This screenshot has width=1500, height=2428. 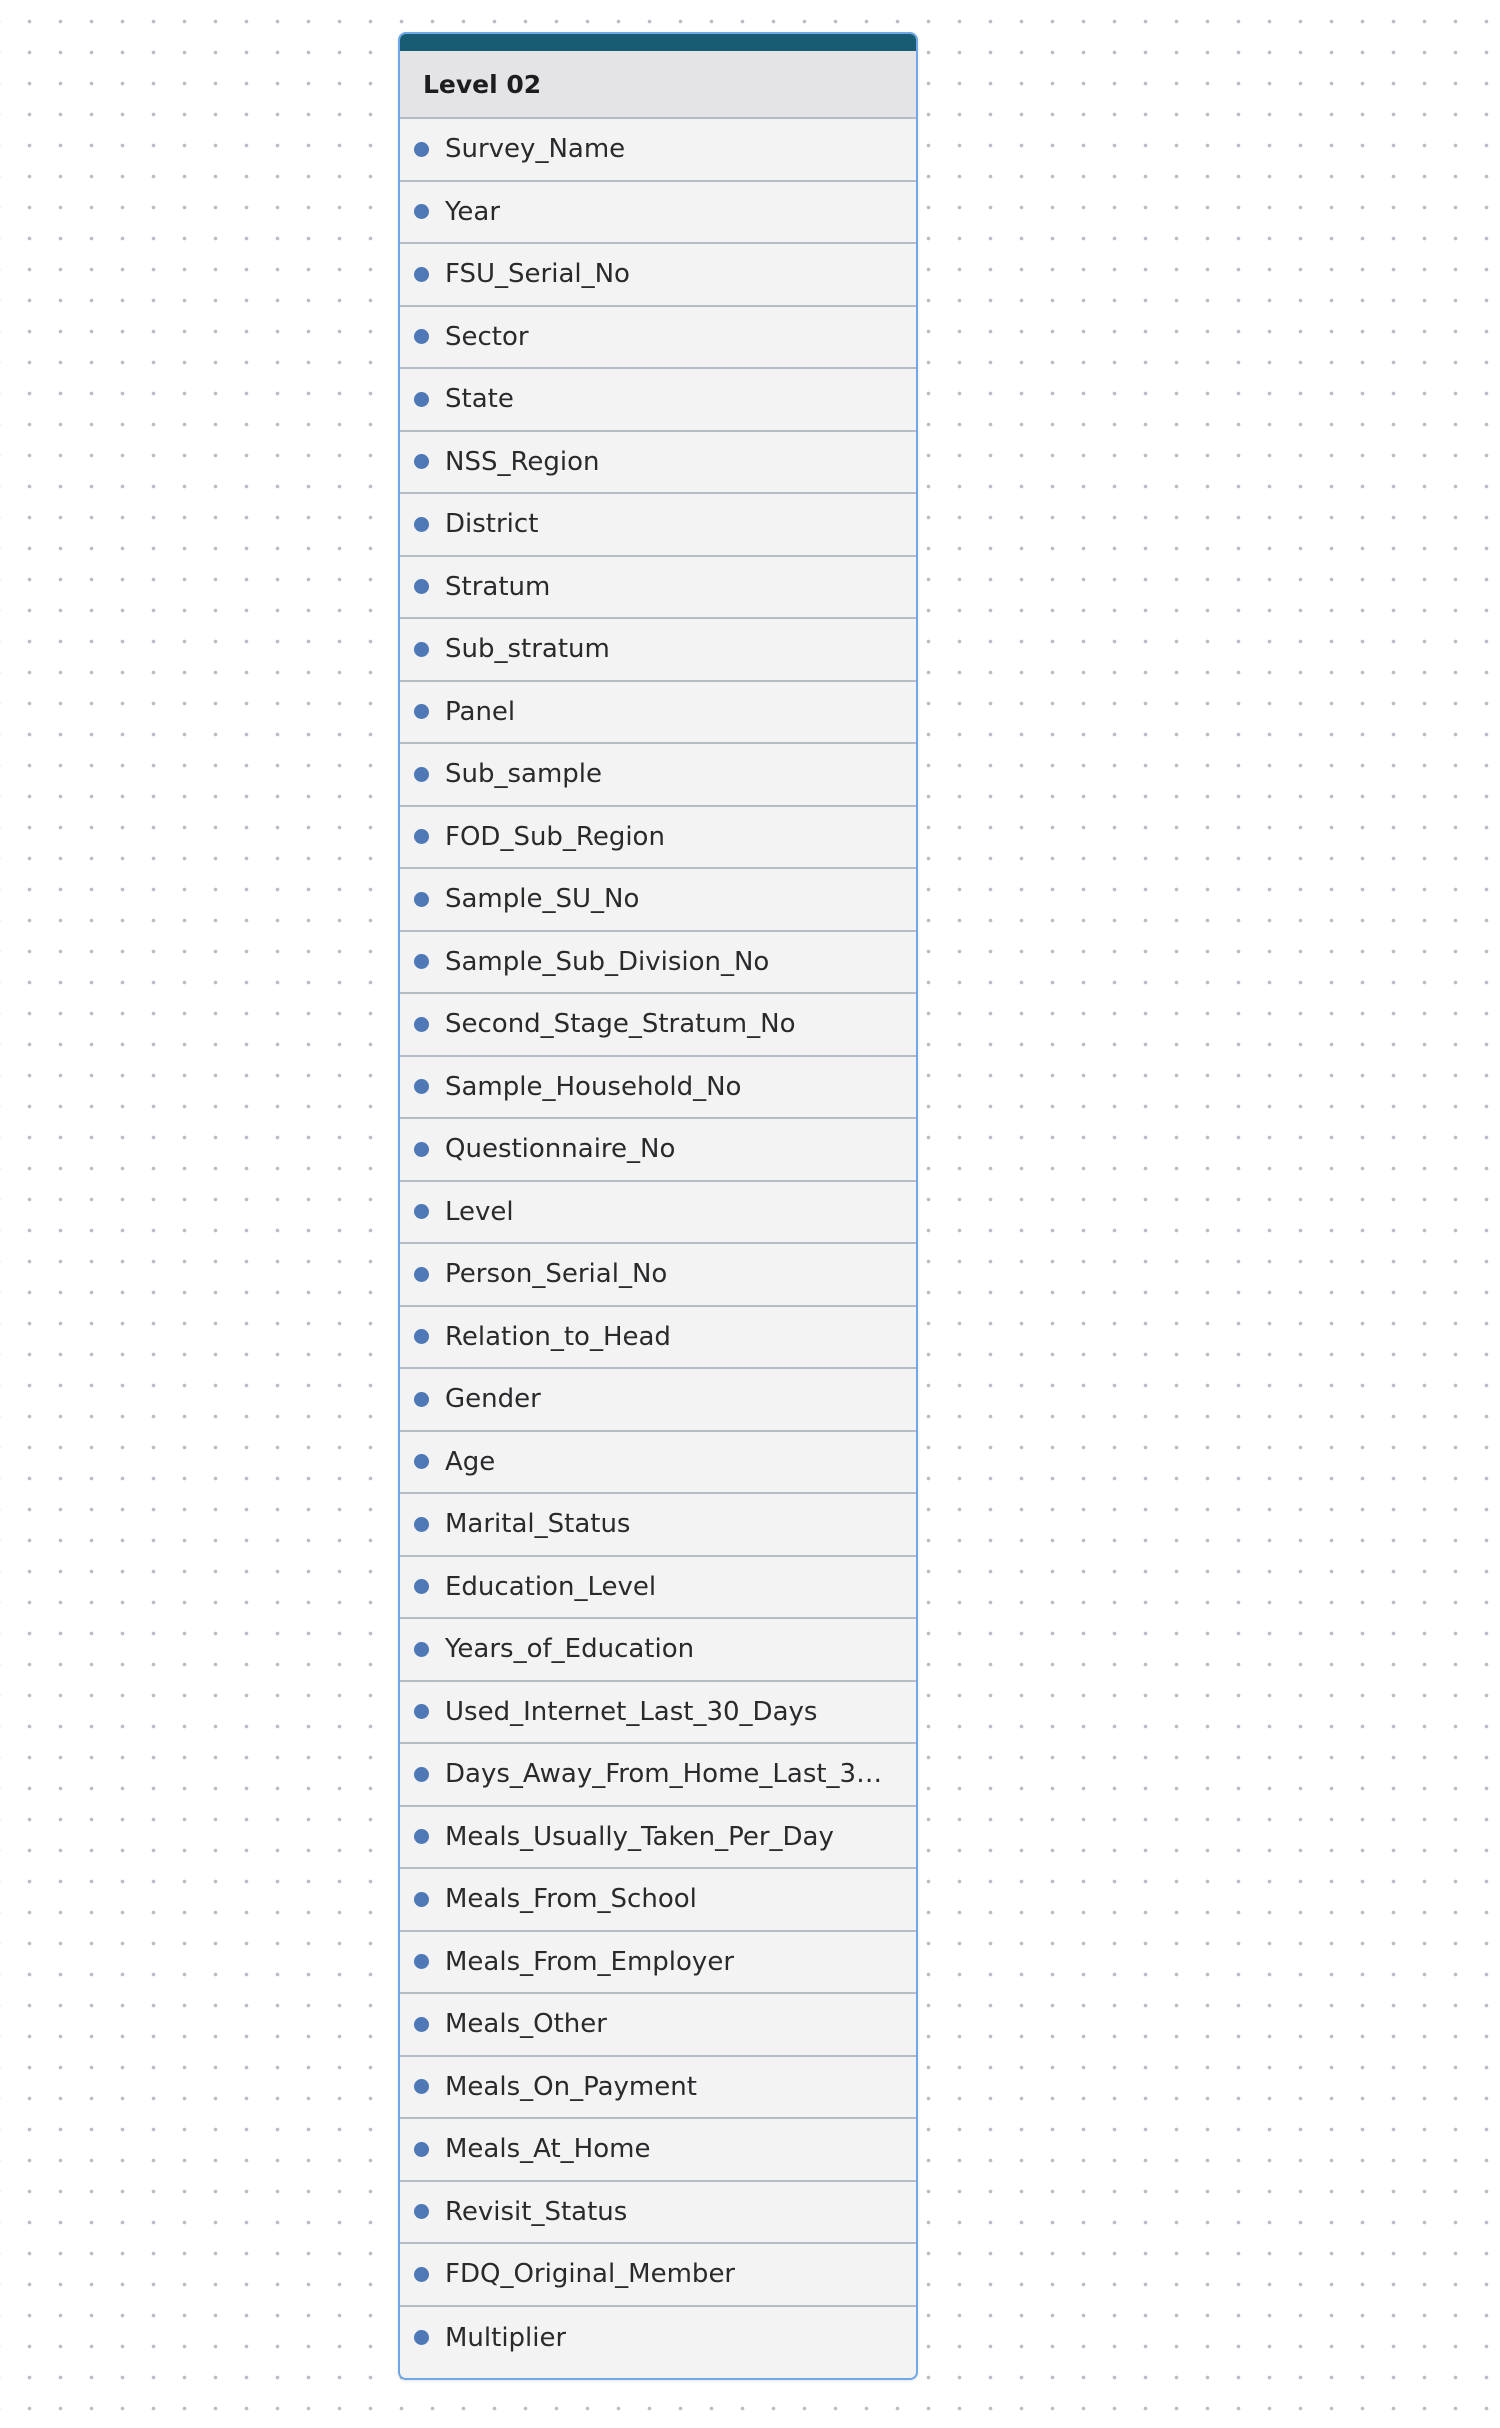 What do you see at coordinates (658, 650) in the screenshot?
I see `field-row: Sub_stratum` at bounding box center [658, 650].